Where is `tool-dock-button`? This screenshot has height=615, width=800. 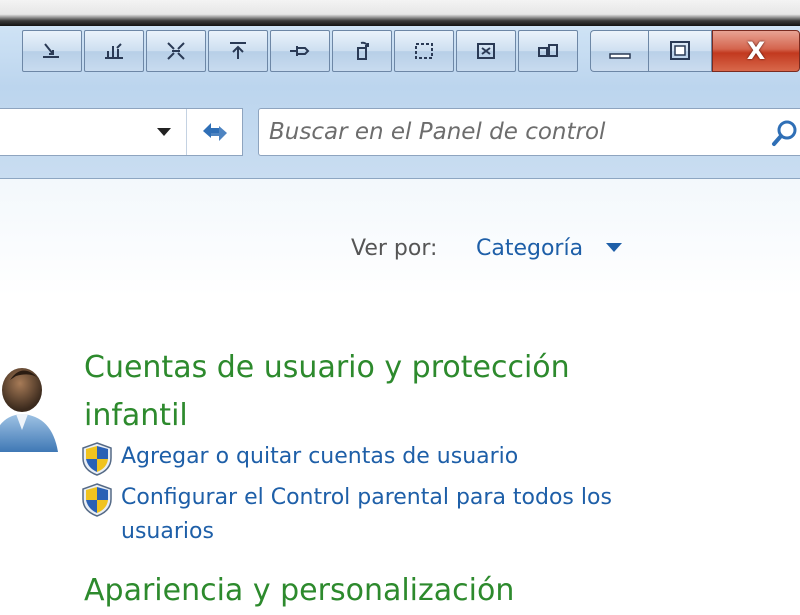 tool-dock-button is located at coordinates (52, 51).